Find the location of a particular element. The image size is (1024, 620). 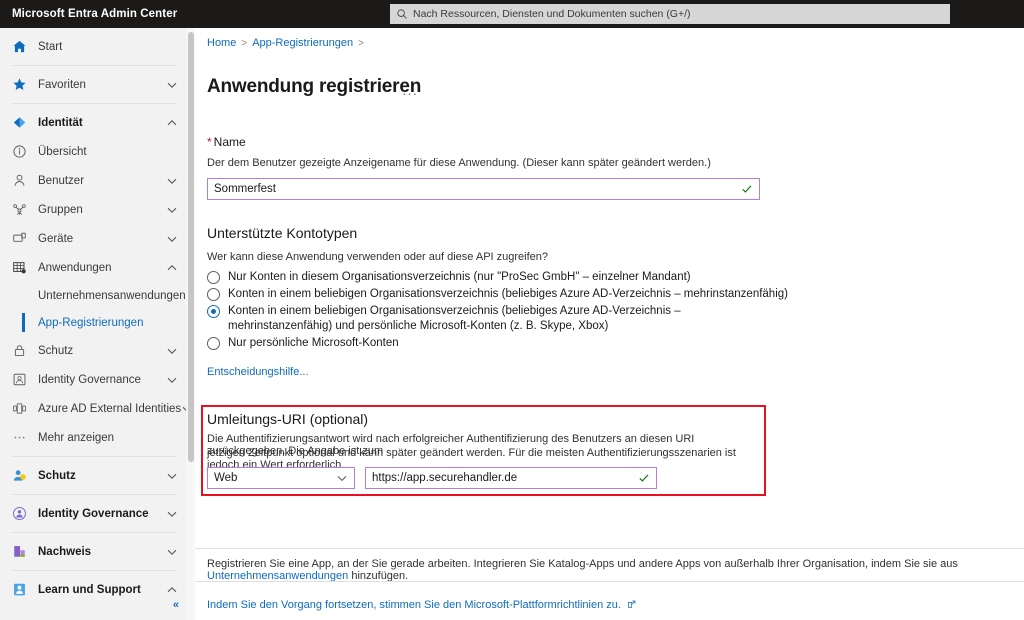

sidebar-item-uebersicht: Übersicht is located at coordinates (94, 151).